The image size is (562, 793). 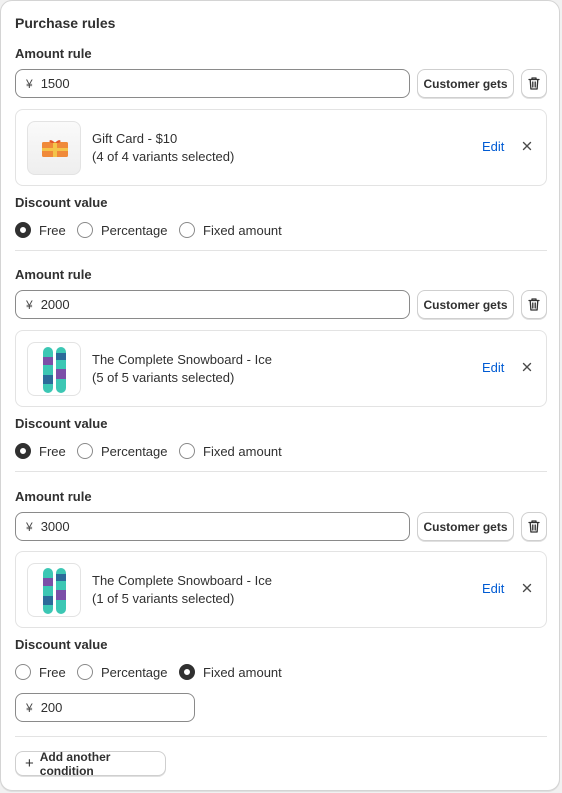 What do you see at coordinates (29, 763) in the screenshot?
I see `plus-icon: +` at bounding box center [29, 763].